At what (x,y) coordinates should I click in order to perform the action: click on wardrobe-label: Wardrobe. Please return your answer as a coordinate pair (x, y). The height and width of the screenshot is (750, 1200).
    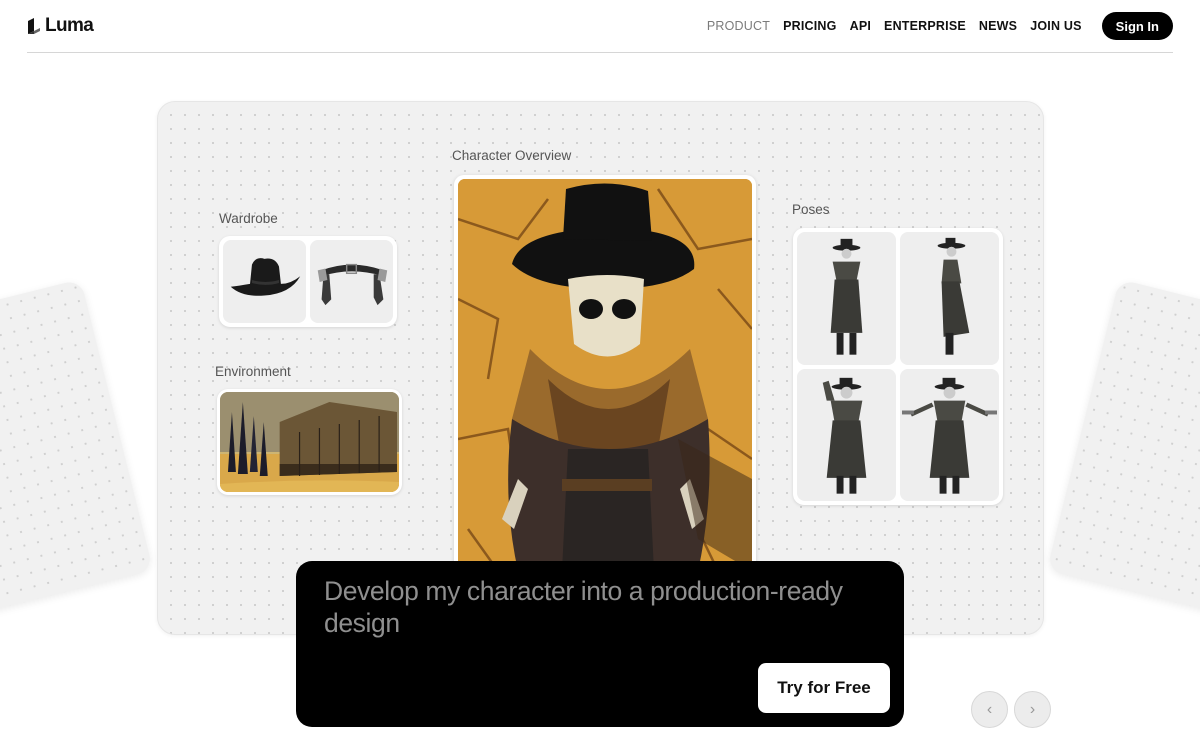
    Looking at the image, I should click on (248, 218).